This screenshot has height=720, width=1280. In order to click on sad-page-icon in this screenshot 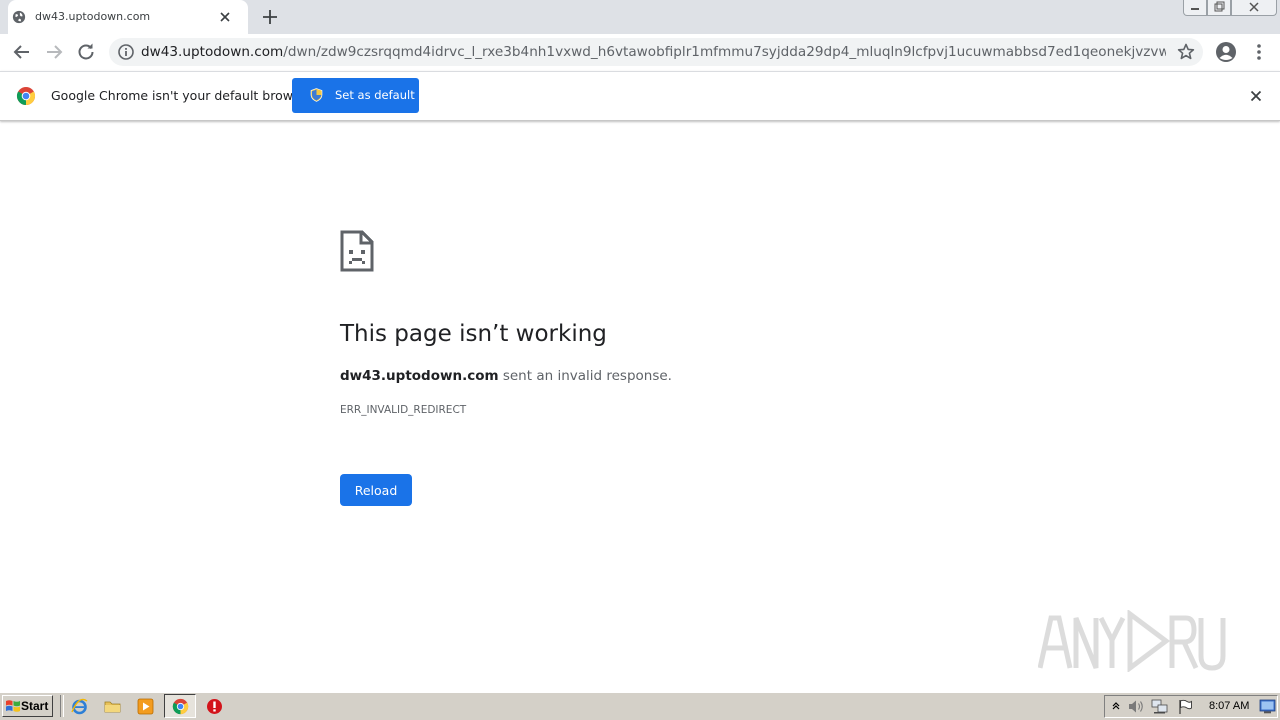, I will do `click(357, 251)`.